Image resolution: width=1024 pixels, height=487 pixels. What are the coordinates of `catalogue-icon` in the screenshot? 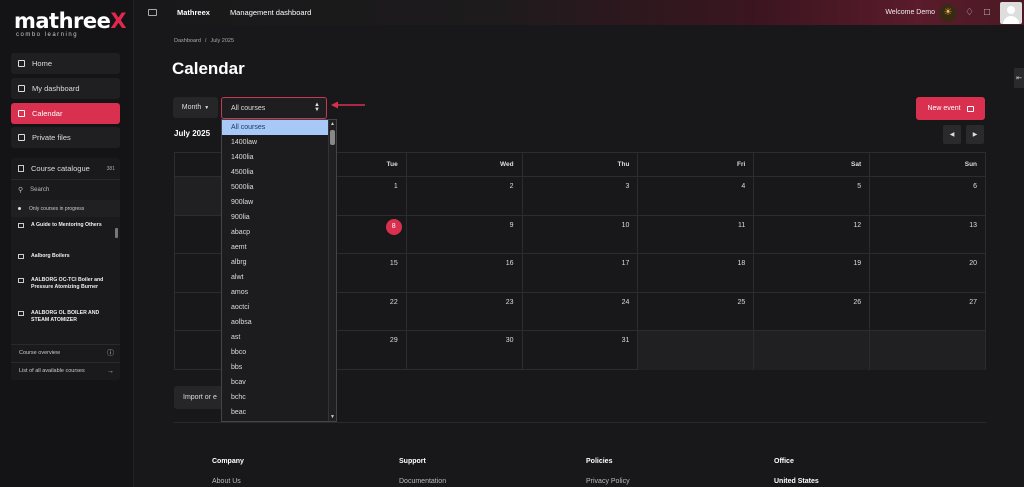 It's located at (21, 168).